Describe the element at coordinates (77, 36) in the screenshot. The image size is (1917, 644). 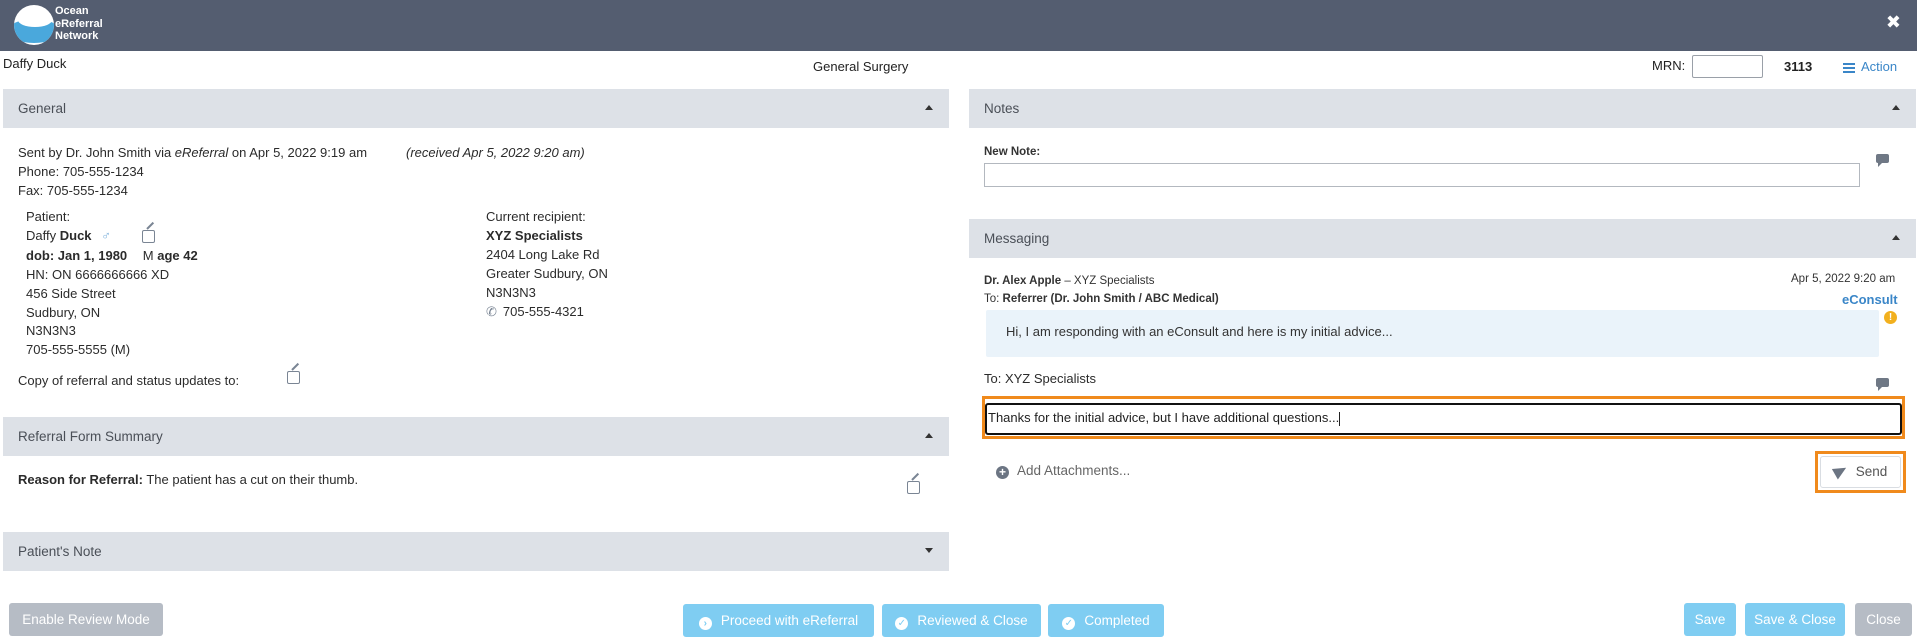
I see `logo-line-3: Network` at that location.